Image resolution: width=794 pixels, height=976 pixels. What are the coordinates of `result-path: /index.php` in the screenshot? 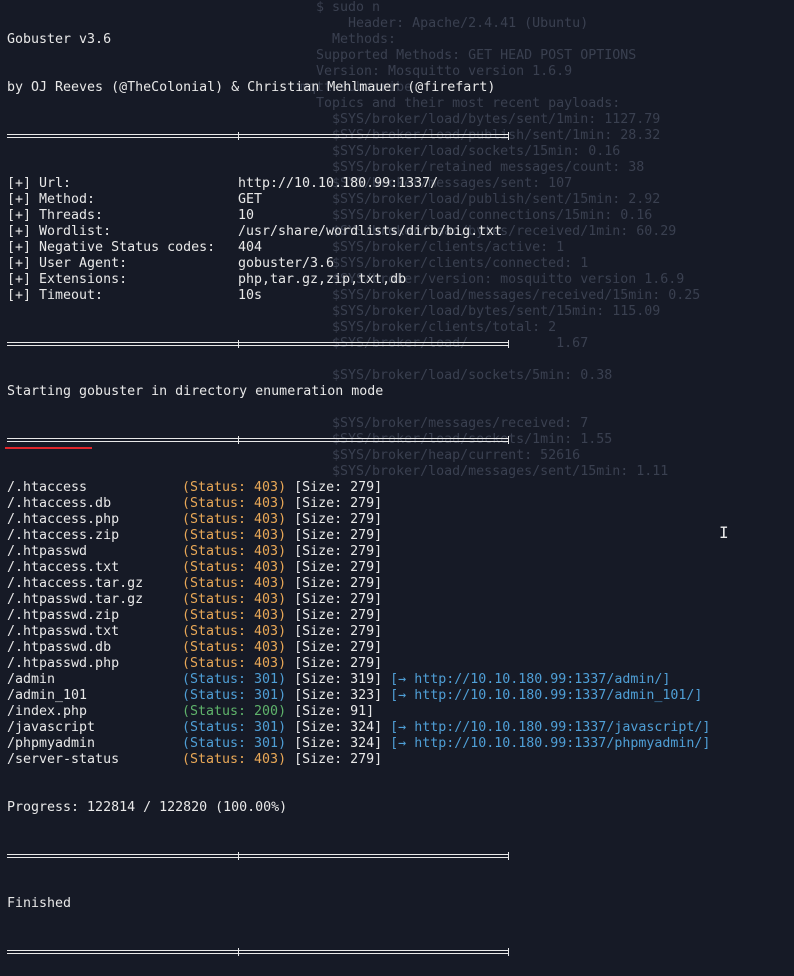 It's located at (47, 711).